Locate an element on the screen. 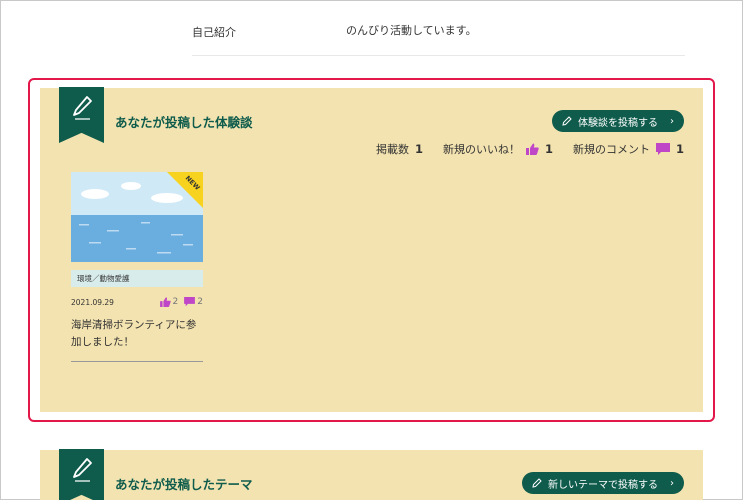 The height and width of the screenshot is (500, 743). posted-count: 1 is located at coordinates (418, 149).